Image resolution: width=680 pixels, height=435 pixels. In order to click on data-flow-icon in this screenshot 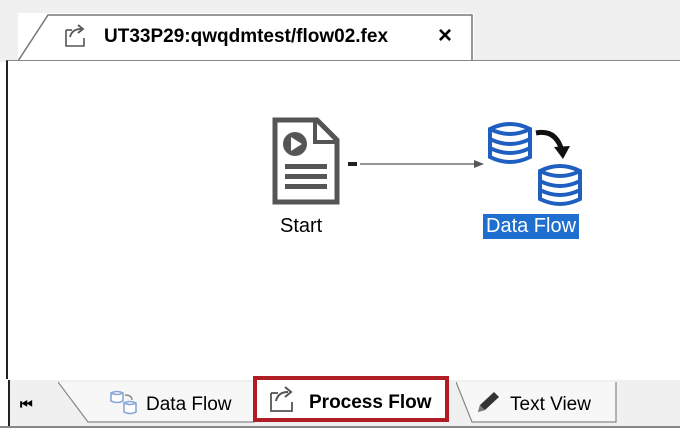, I will do `click(124, 404)`.